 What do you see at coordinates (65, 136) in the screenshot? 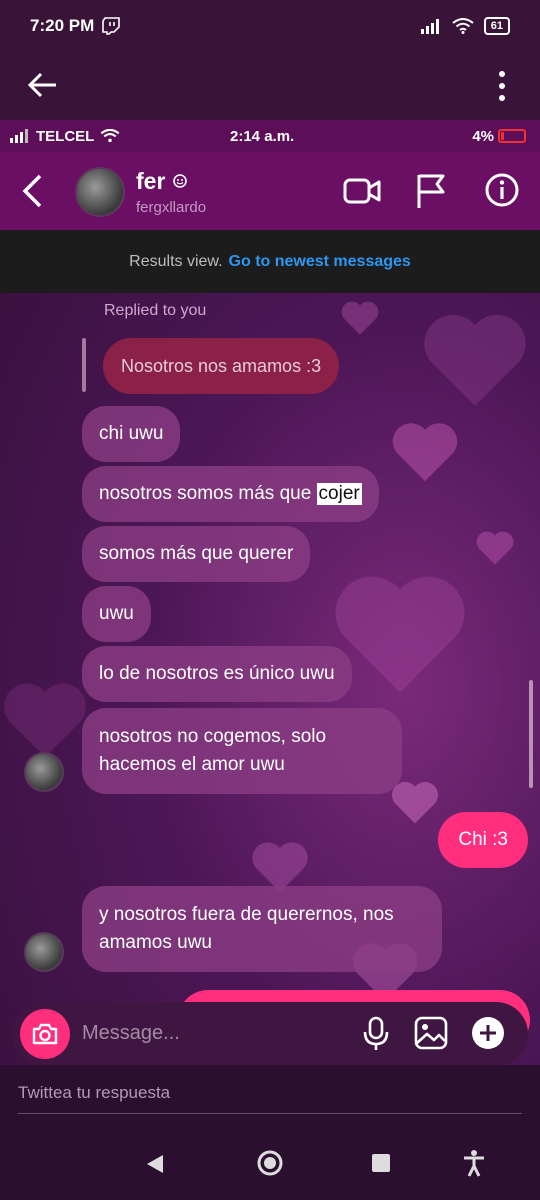
I see `carrier-name: TELCEL` at bounding box center [65, 136].